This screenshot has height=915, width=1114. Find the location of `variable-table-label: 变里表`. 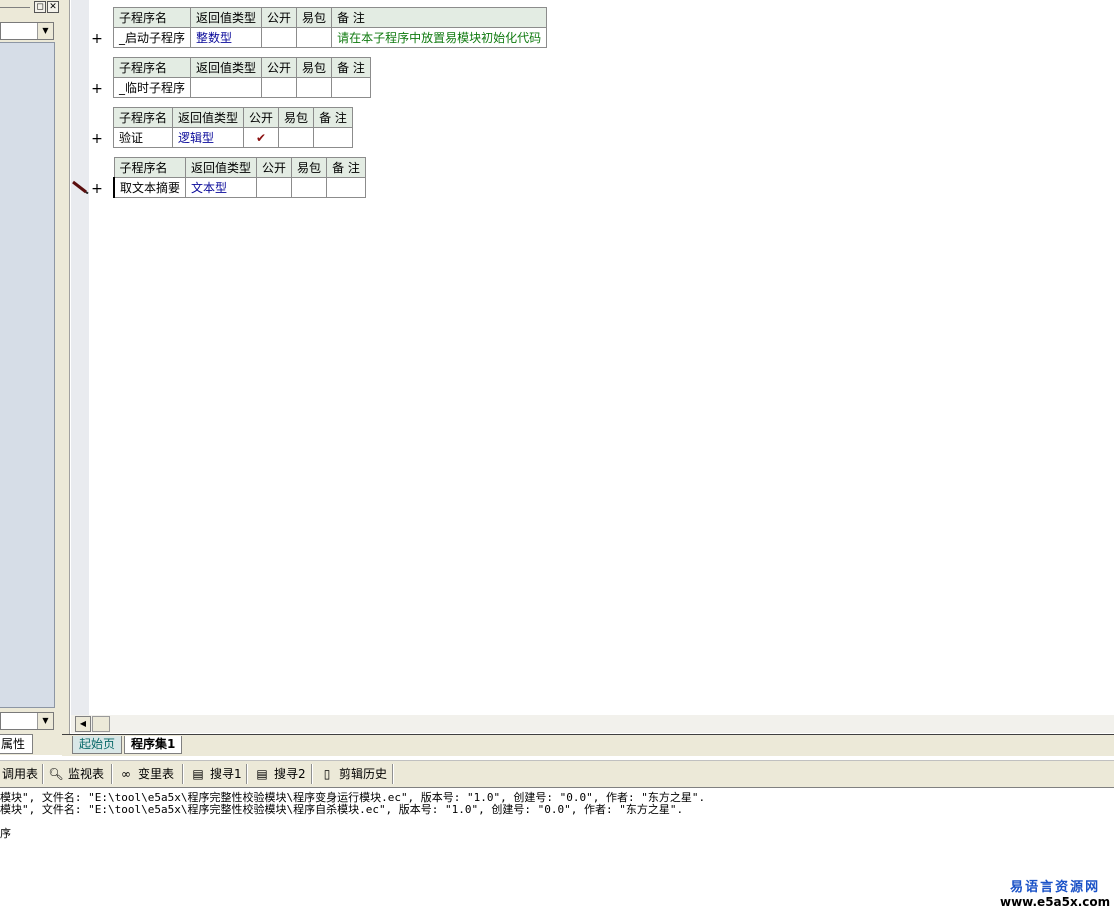

variable-table-label: 变里表 is located at coordinates (156, 774).